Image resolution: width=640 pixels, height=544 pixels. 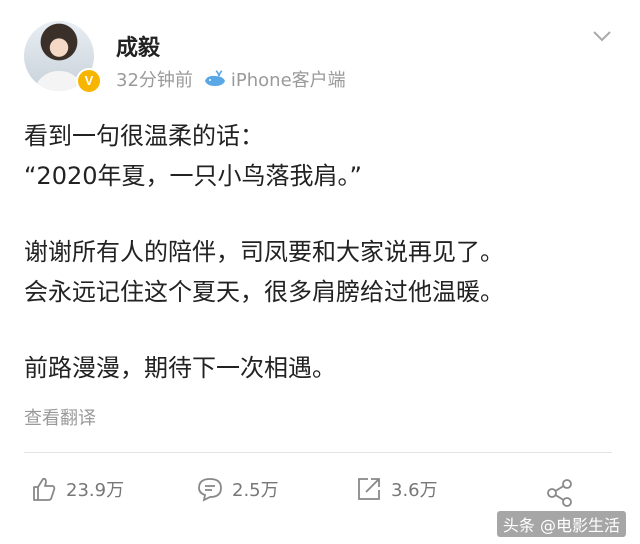 I want to click on comment-icon, so click(x=210, y=490).